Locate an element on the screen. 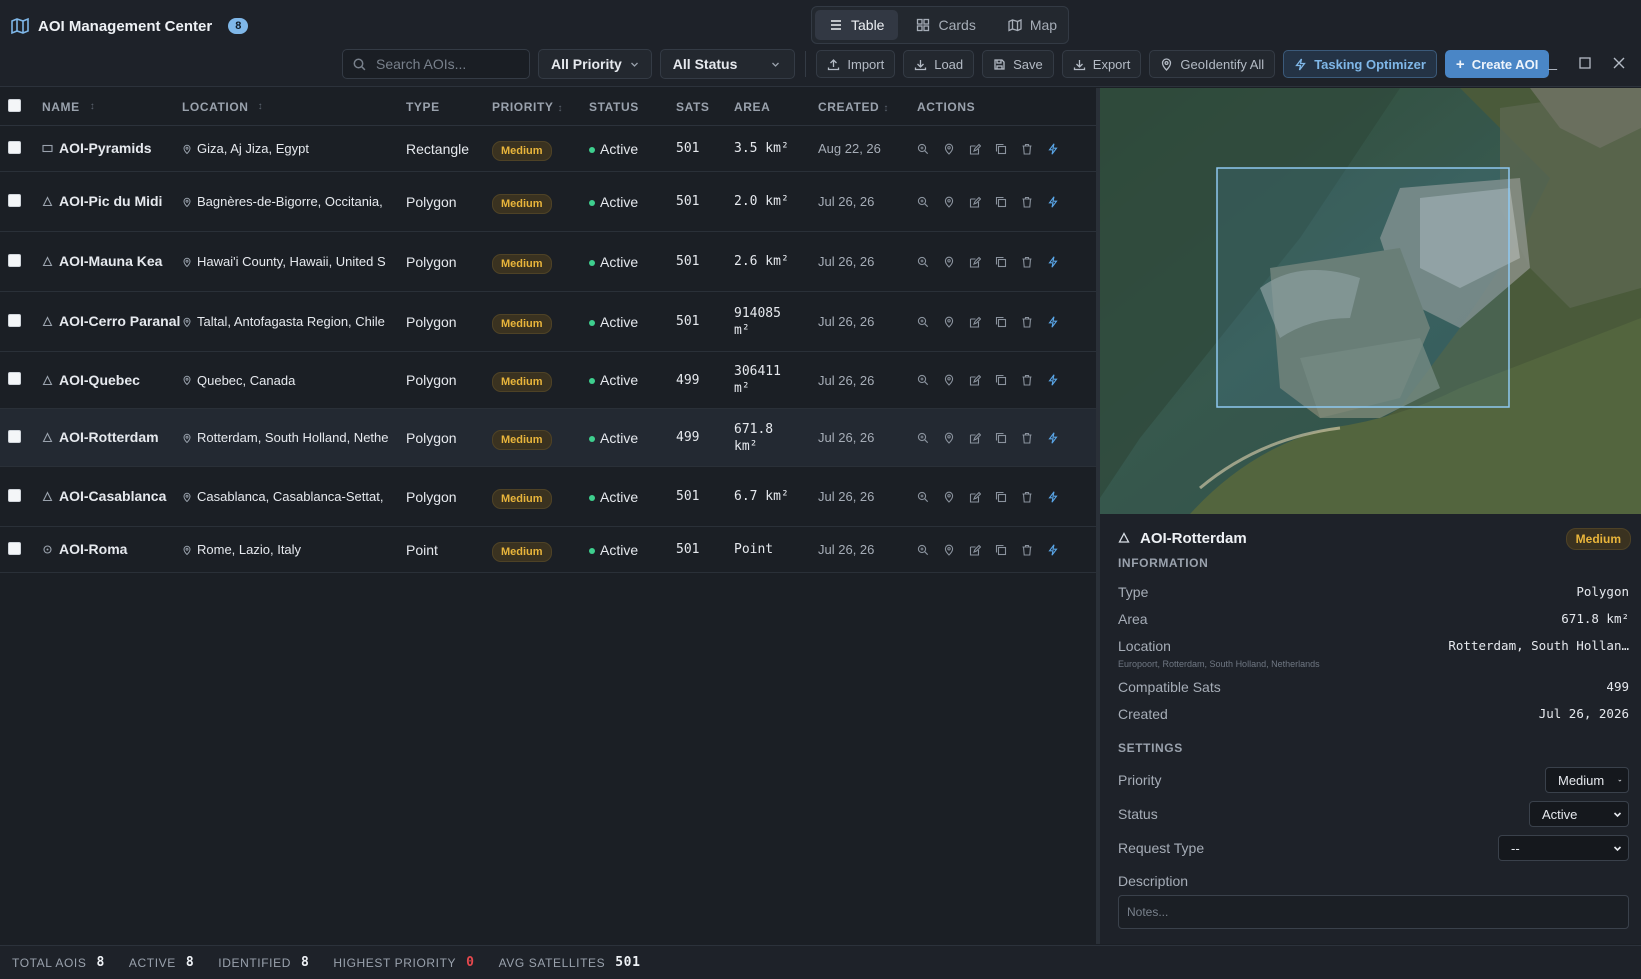 This screenshot has width=1641, height=979. header-created: CREATED ↕ is located at coordinates (867, 107).